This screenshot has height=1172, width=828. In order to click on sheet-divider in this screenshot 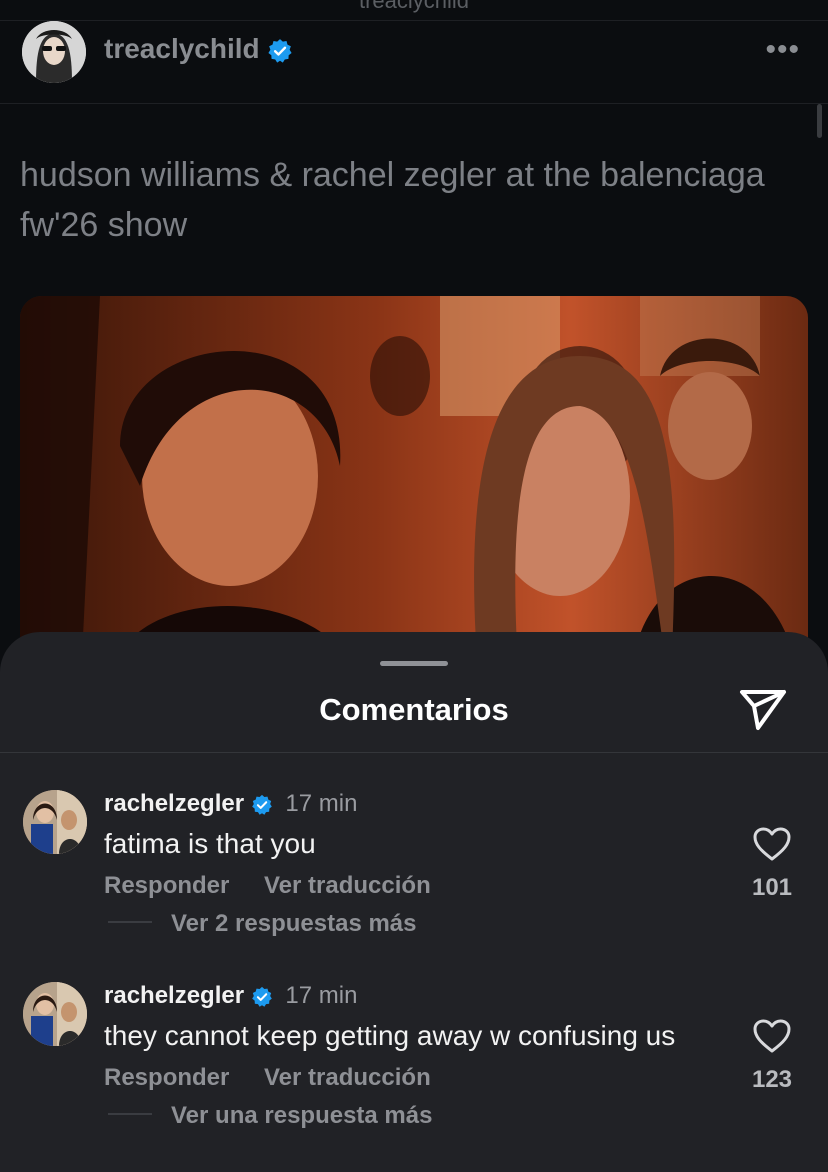, I will do `click(414, 752)`.